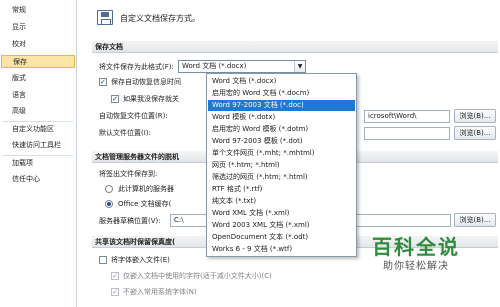  What do you see at coordinates (38, 111) in the screenshot?
I see `sidebar-item-advanced: 高级` at bounding box center [38, 111].